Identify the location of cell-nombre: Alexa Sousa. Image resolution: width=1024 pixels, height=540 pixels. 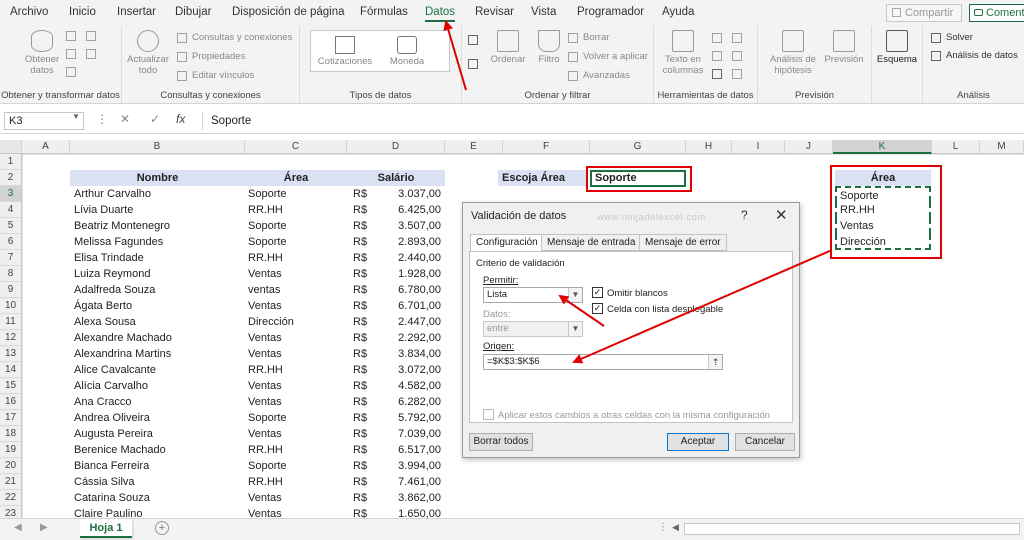
(157, 322).